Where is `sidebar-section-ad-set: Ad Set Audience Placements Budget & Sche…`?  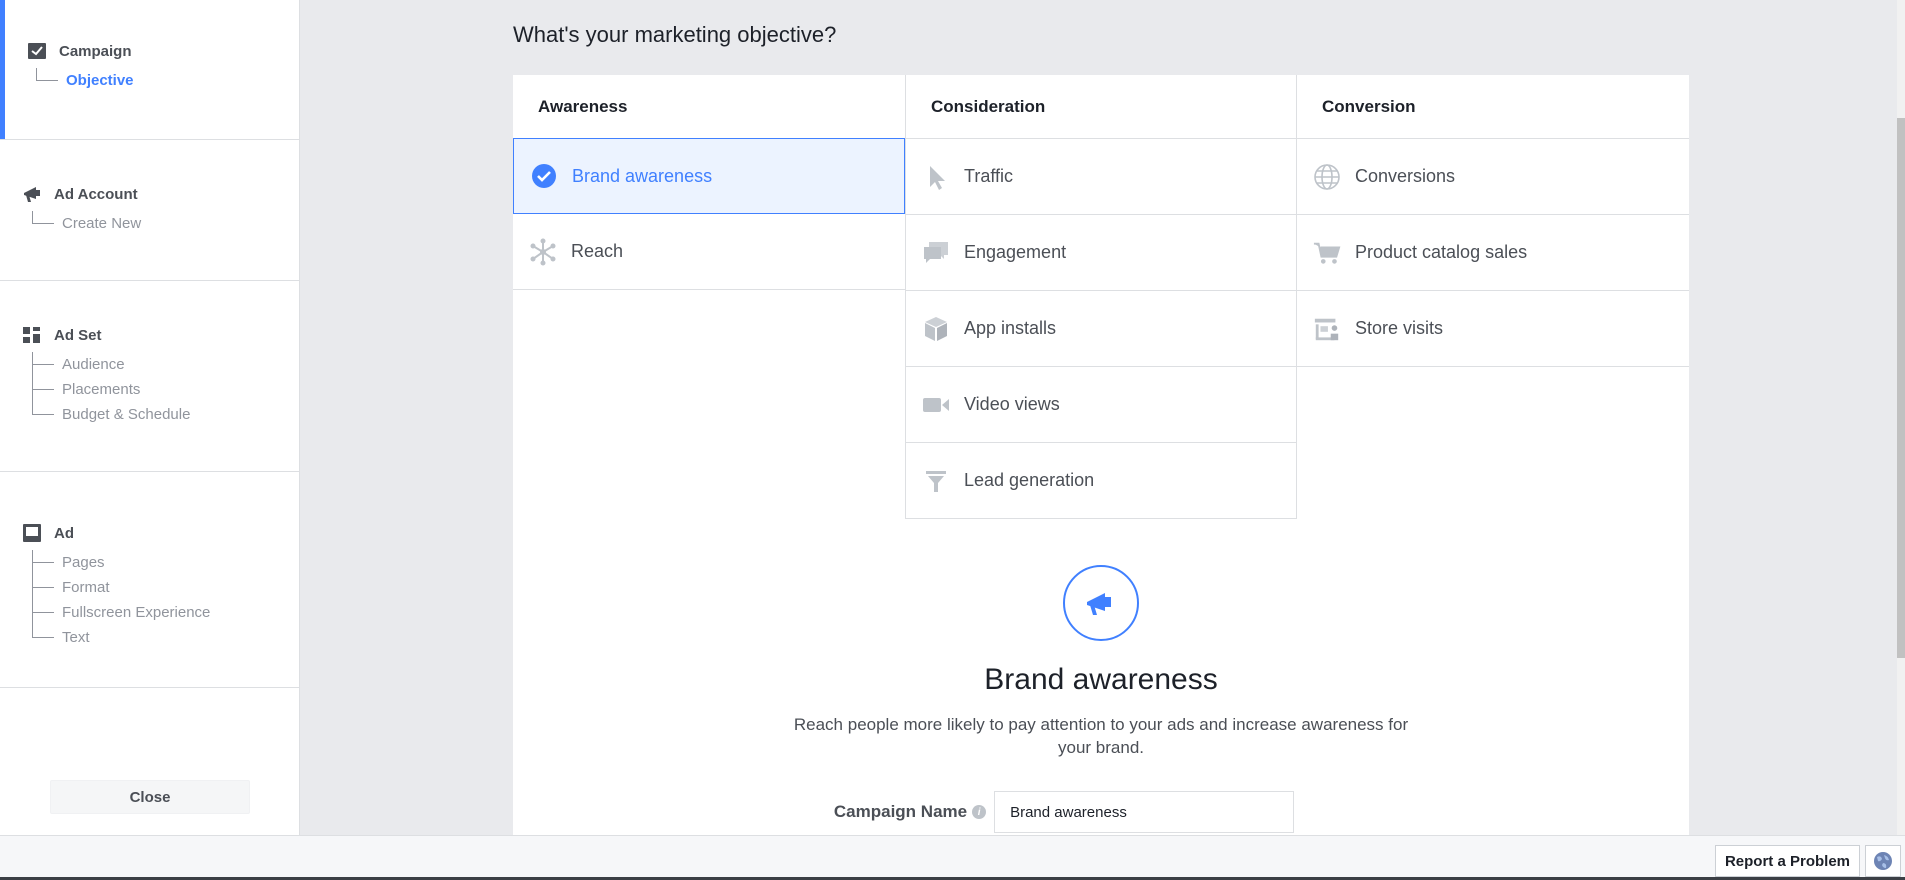
sidebar-section-ad-set: Ad Set Audience Placements Budget & Sche… is located at coordinates (149, 376).